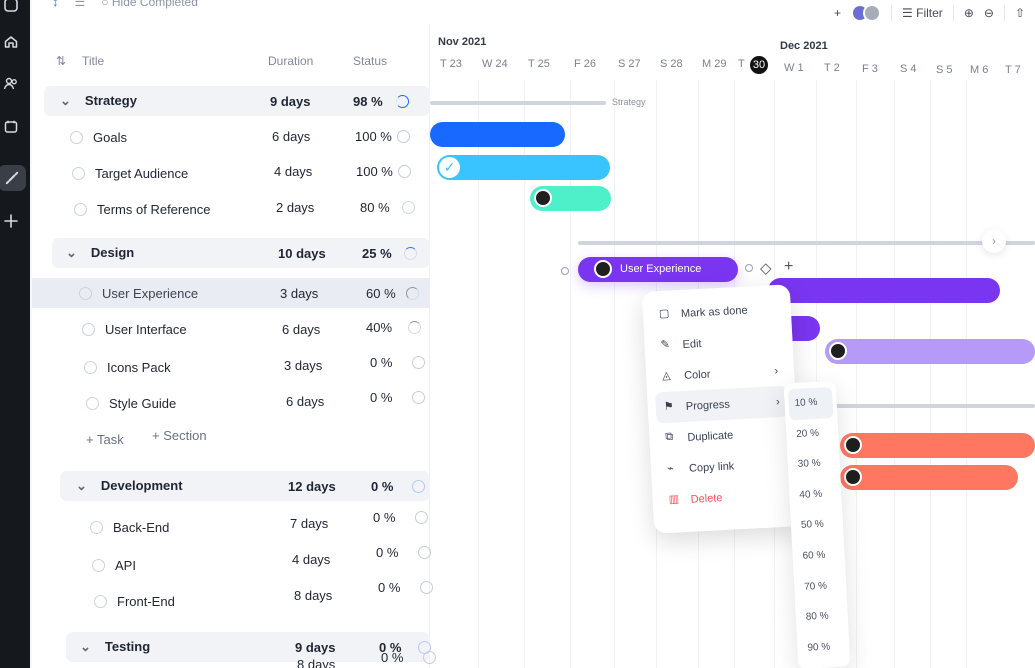  What do you see at coordinates (824, 647) in the screenshot?
I see `progress-option: 90 %` at bounding box center [824, 647].